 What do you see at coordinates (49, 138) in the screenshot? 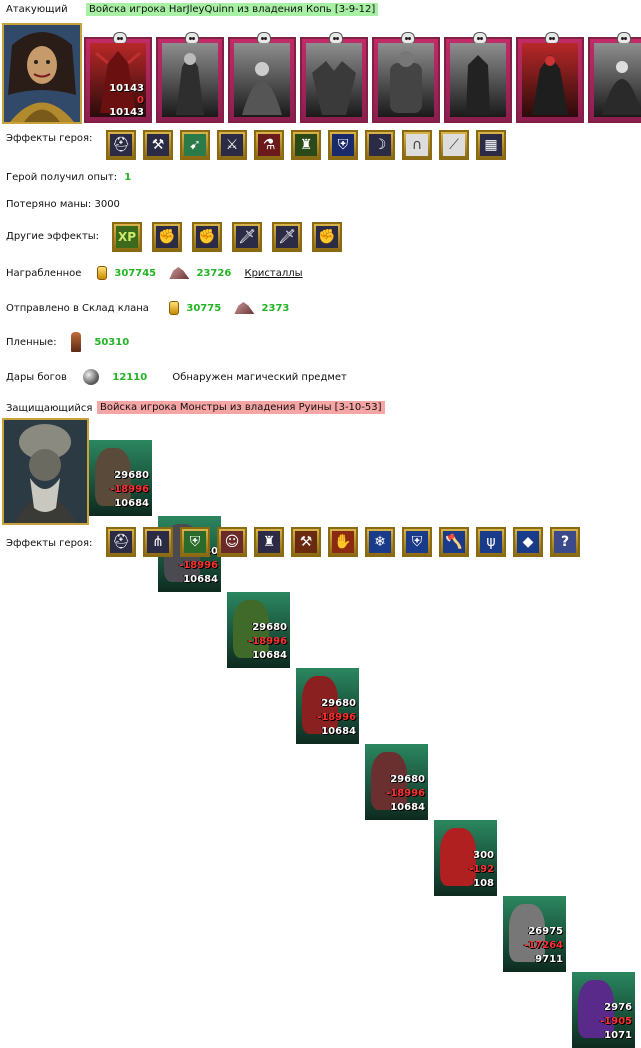
I see `attacker-effects-label: Эффекты героя:` at bounding box center [49, 138].